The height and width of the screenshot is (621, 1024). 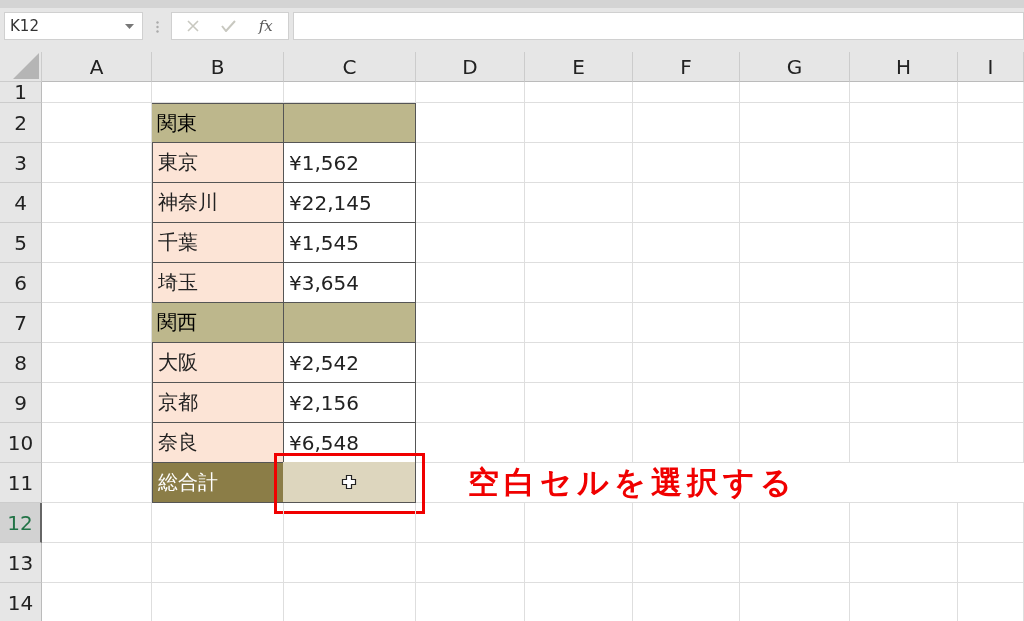 I want to click on row-header: 7, so click(x=21, y=323).